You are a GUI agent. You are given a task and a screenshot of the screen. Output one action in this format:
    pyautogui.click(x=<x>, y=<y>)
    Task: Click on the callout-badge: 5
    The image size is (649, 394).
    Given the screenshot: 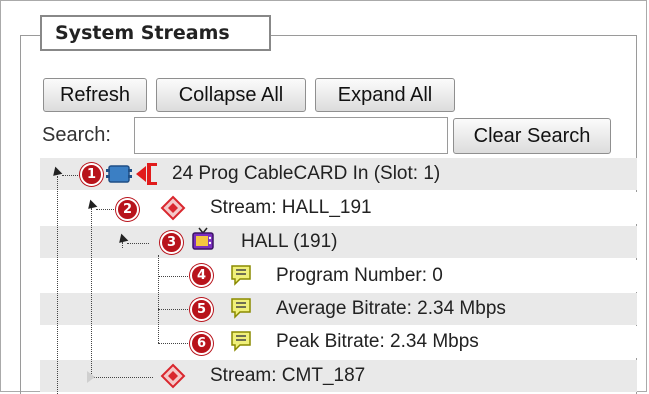 What is the action you would take?
    pyautogui.click(x=201, y=309)
    